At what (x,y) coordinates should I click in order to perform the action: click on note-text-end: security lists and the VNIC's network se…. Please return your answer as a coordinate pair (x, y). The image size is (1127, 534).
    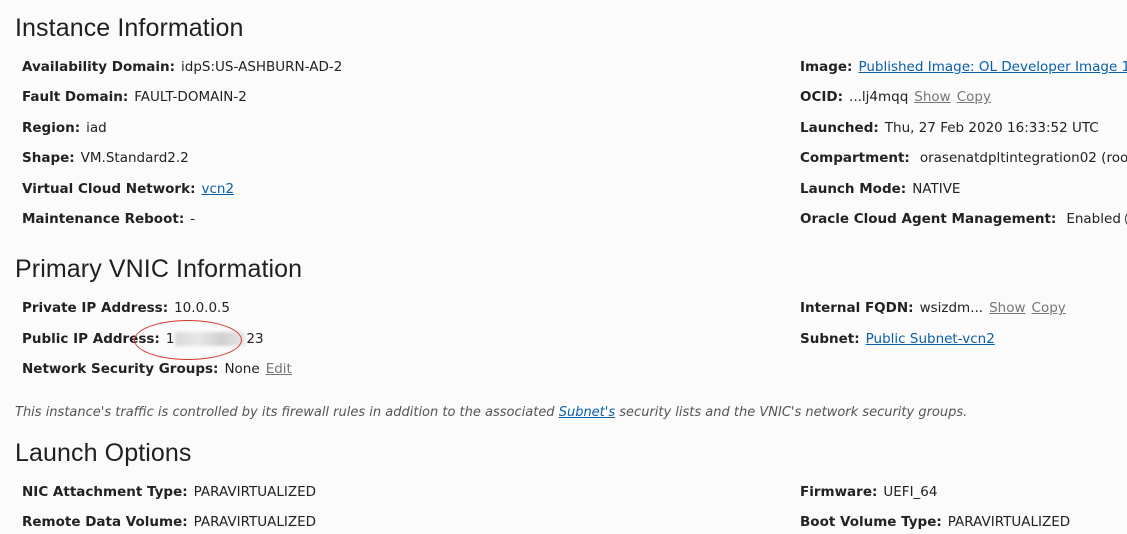
    Looking at the image, I should click on (791, 412).